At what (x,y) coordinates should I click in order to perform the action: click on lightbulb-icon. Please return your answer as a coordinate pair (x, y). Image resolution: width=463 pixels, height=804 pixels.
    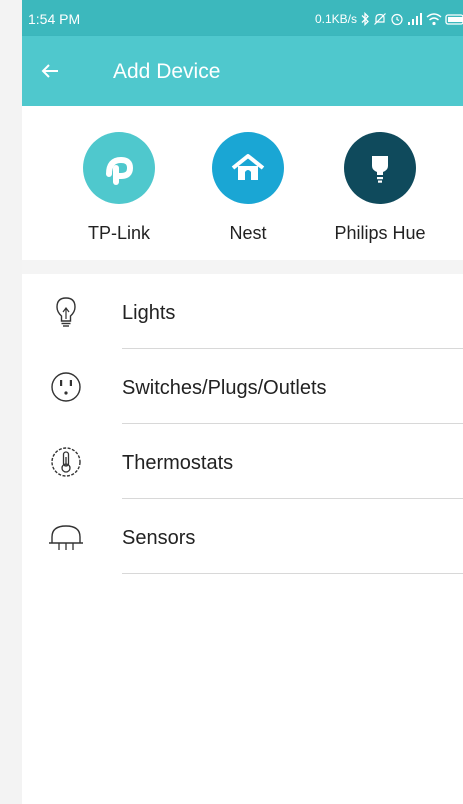
    Looking at the image, I should click on (66, 312).